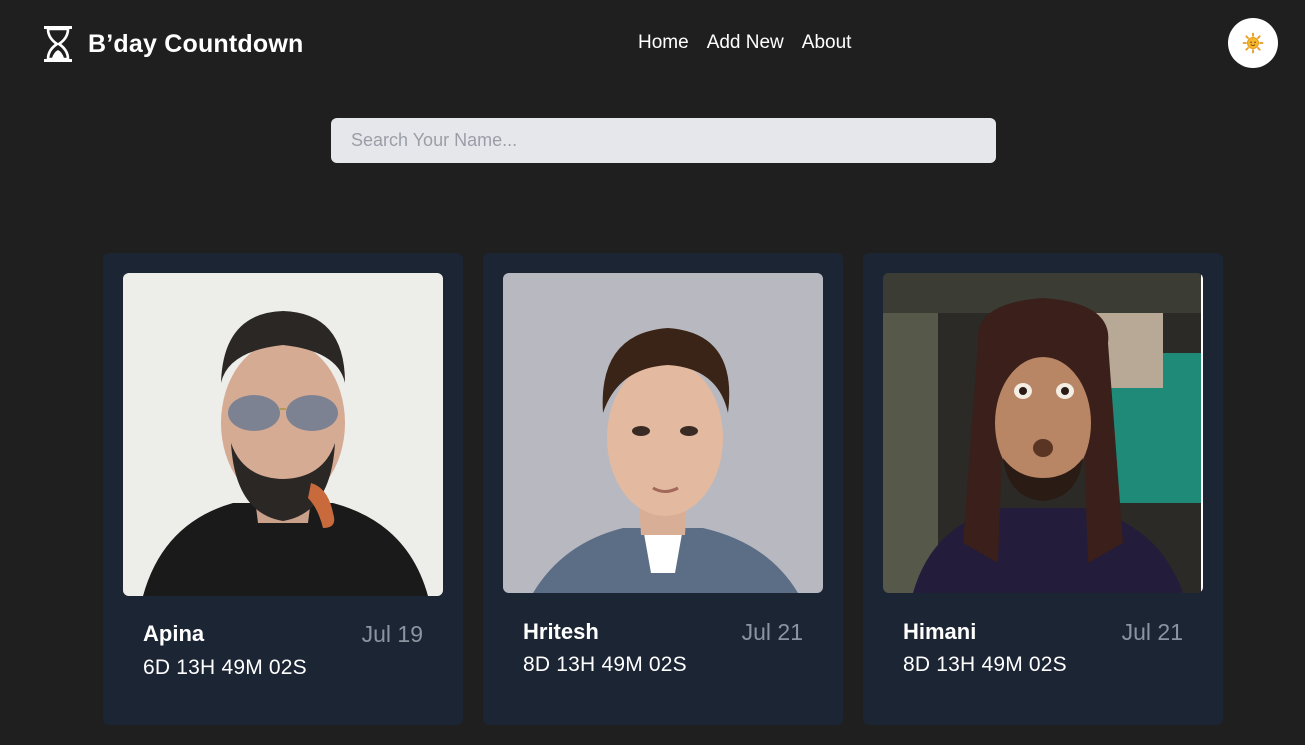  Describe the element at coordinates (827, 43) in the screenshot. I see `nav-about-link: About` at that location.